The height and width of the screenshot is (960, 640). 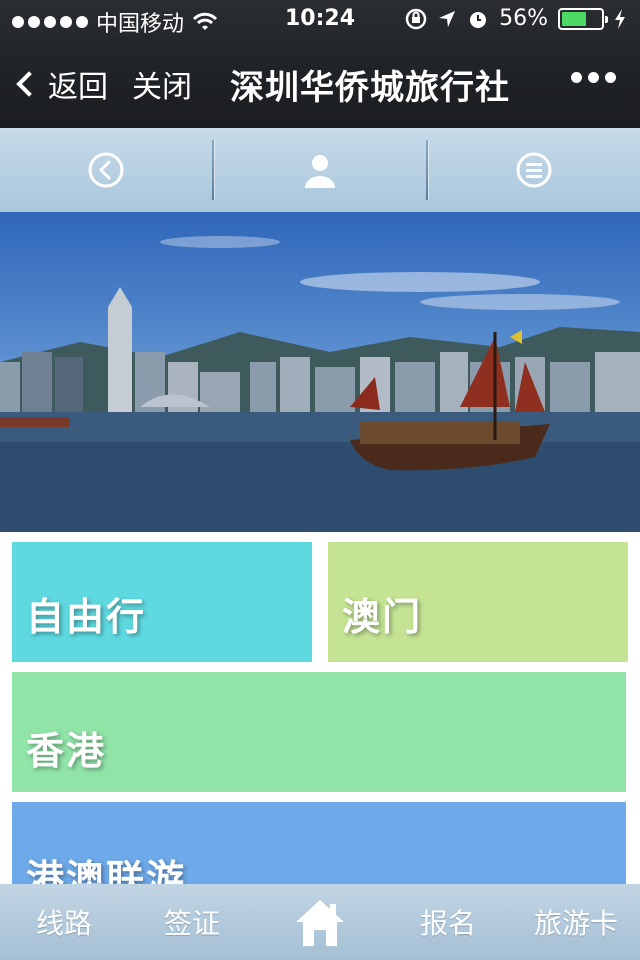 I want to click on bottom-tab-bar: 线路 签证 报名 旅游卡, so click(x=320, y=922).